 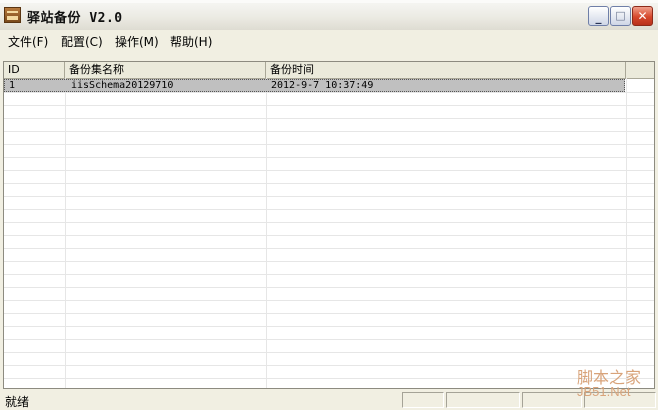 I want to click on window-title: 驿站备份 V2.0, so click(x=75, y=18).